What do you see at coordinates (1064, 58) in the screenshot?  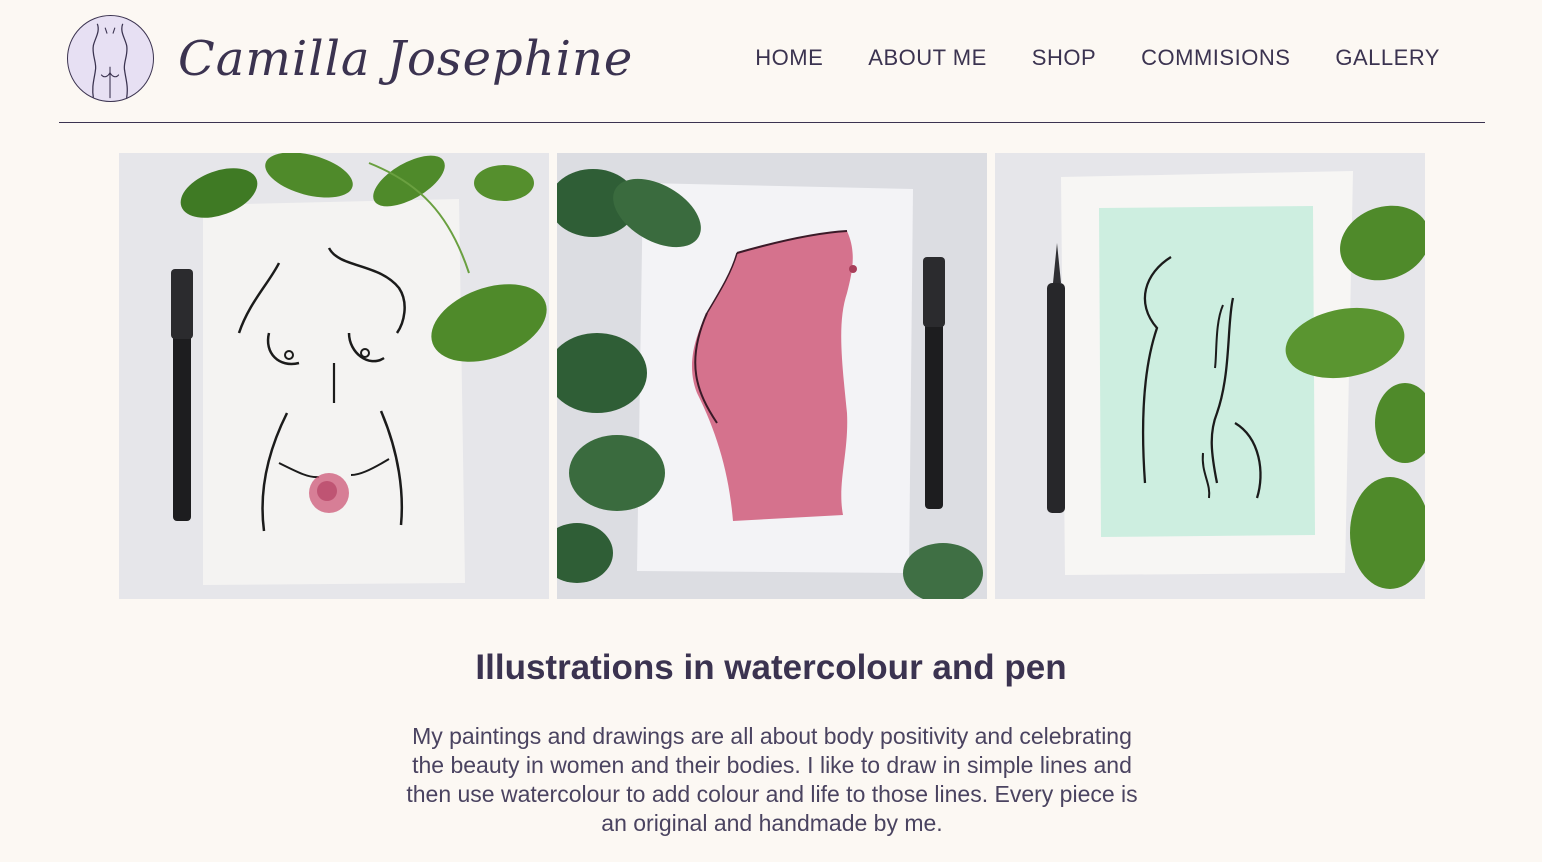 I see `nav-shop: SHOP` at bounding box center [1064, 58].